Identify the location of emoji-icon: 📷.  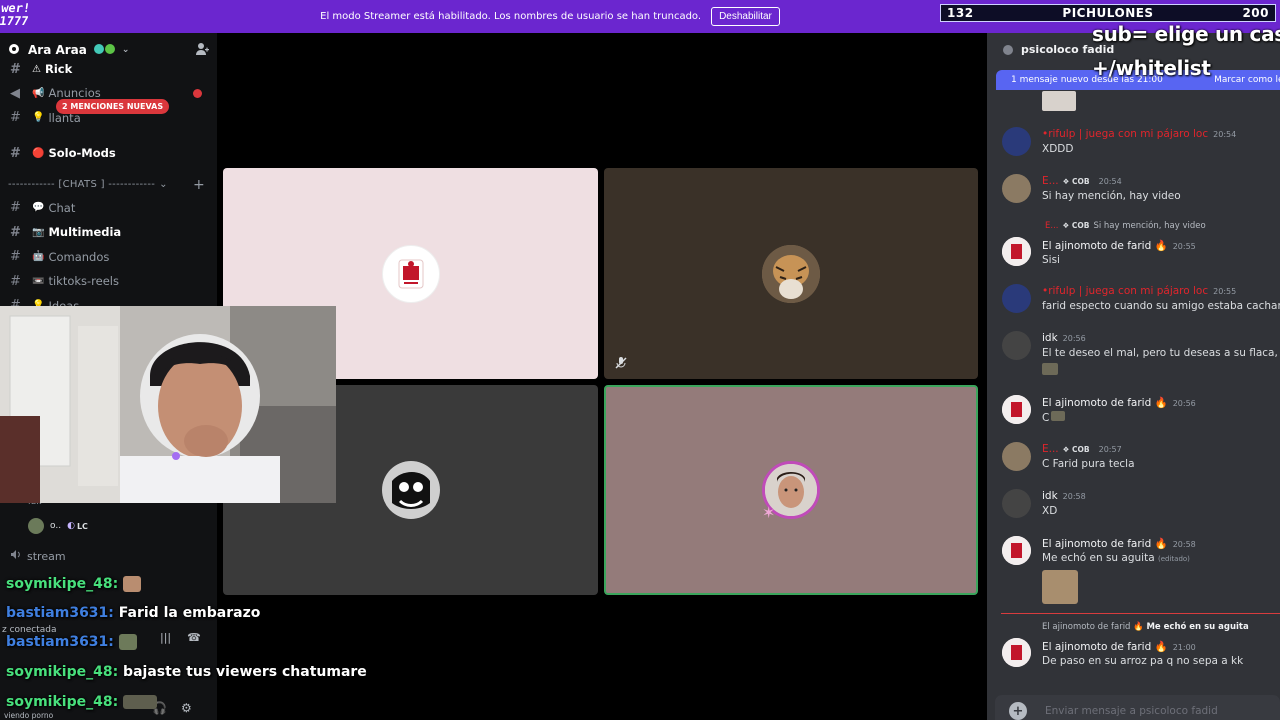
(38, 232).